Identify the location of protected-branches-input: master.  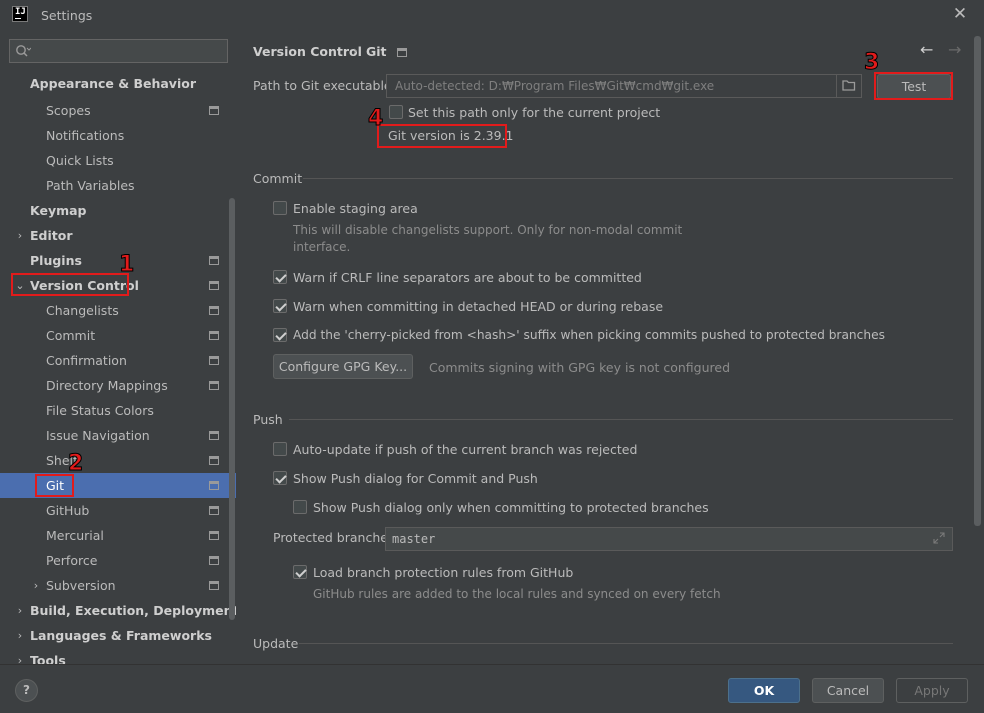
(669, 539).